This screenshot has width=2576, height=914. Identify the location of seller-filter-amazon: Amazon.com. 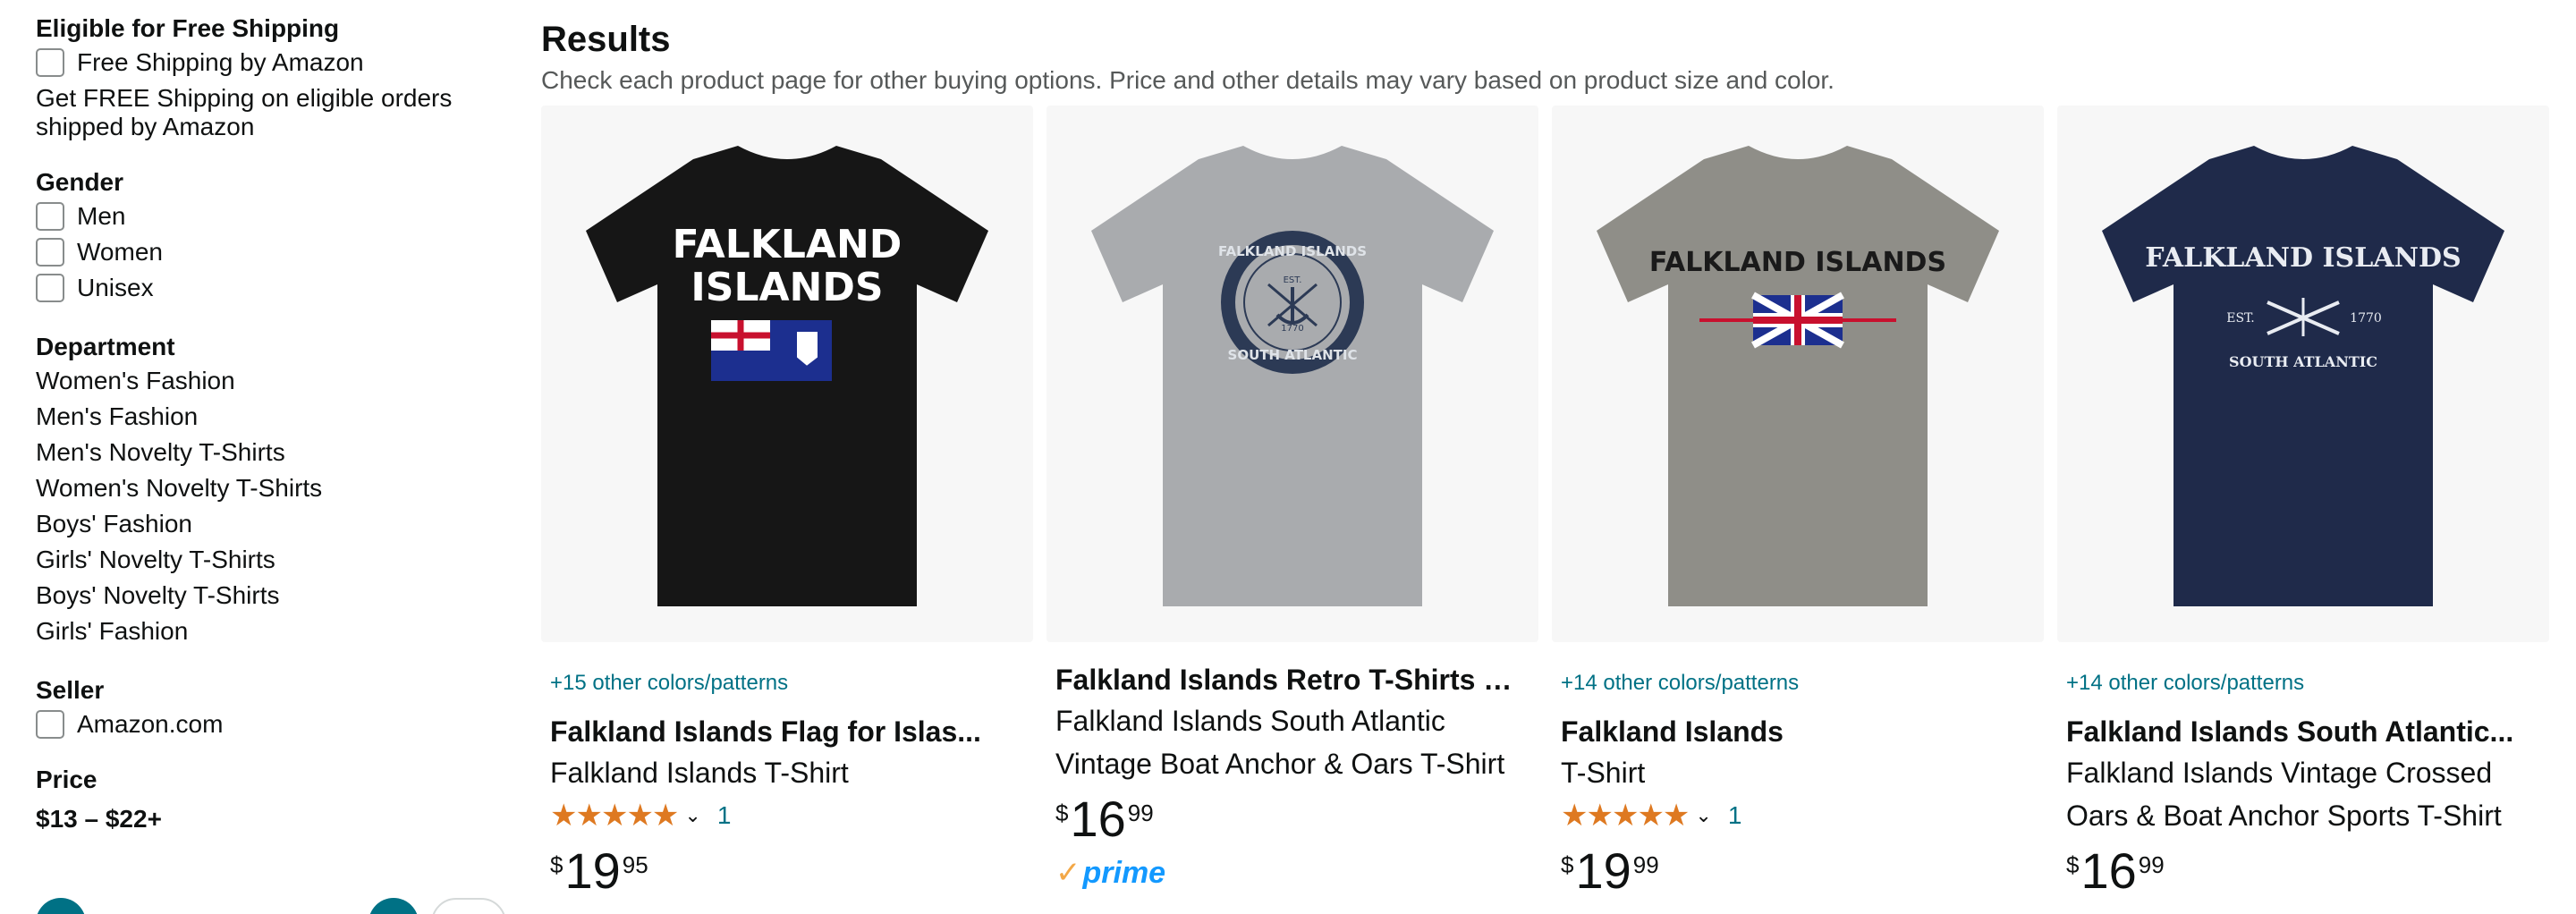
(268, 724).